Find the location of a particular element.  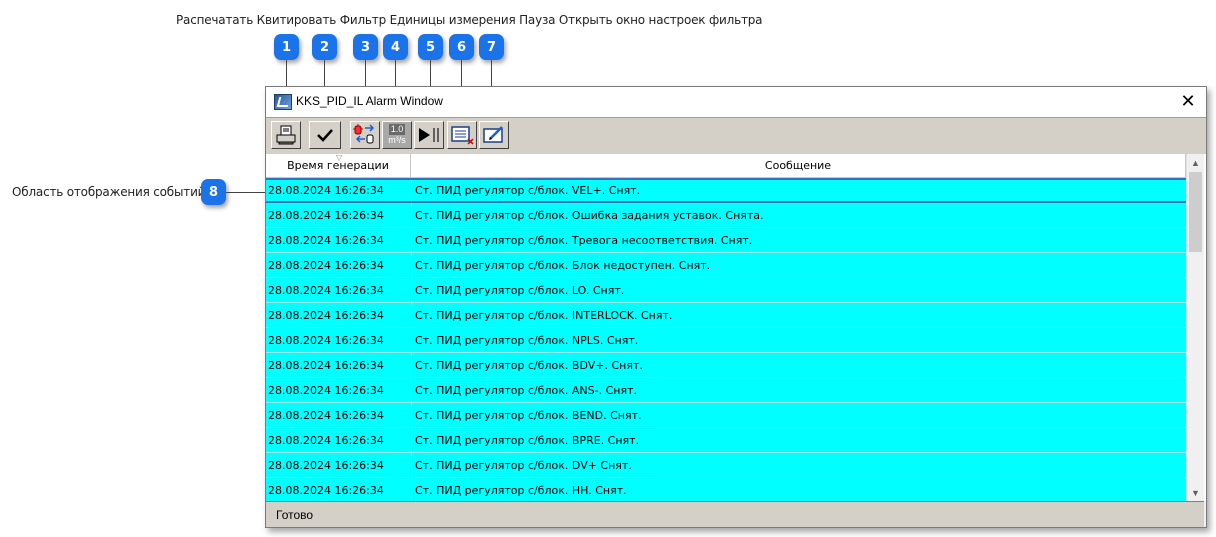

filter-settings-button is located at coordinates (494, 135).